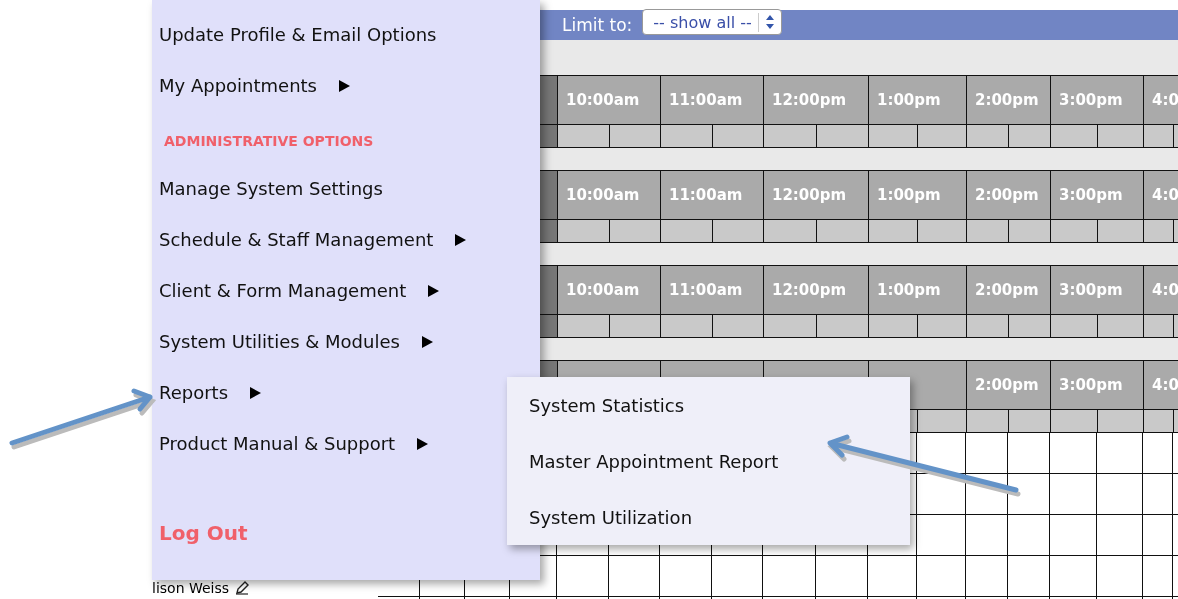 This screenshot has width=1178, height=599. What do you see at coordinates (654, 461) in the screenshot?
I see `submenu-item: Master Appointment Report` at bounding box center [654, 461].